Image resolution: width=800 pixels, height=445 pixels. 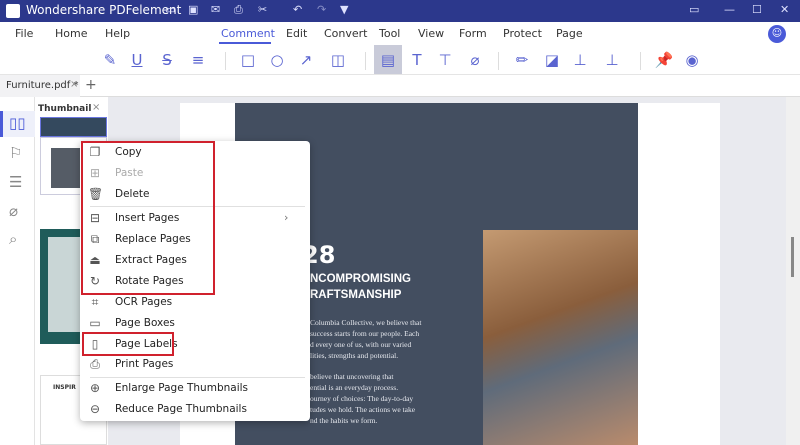 I want to click on redo-icon: ↷, so click(x=321, y=9).